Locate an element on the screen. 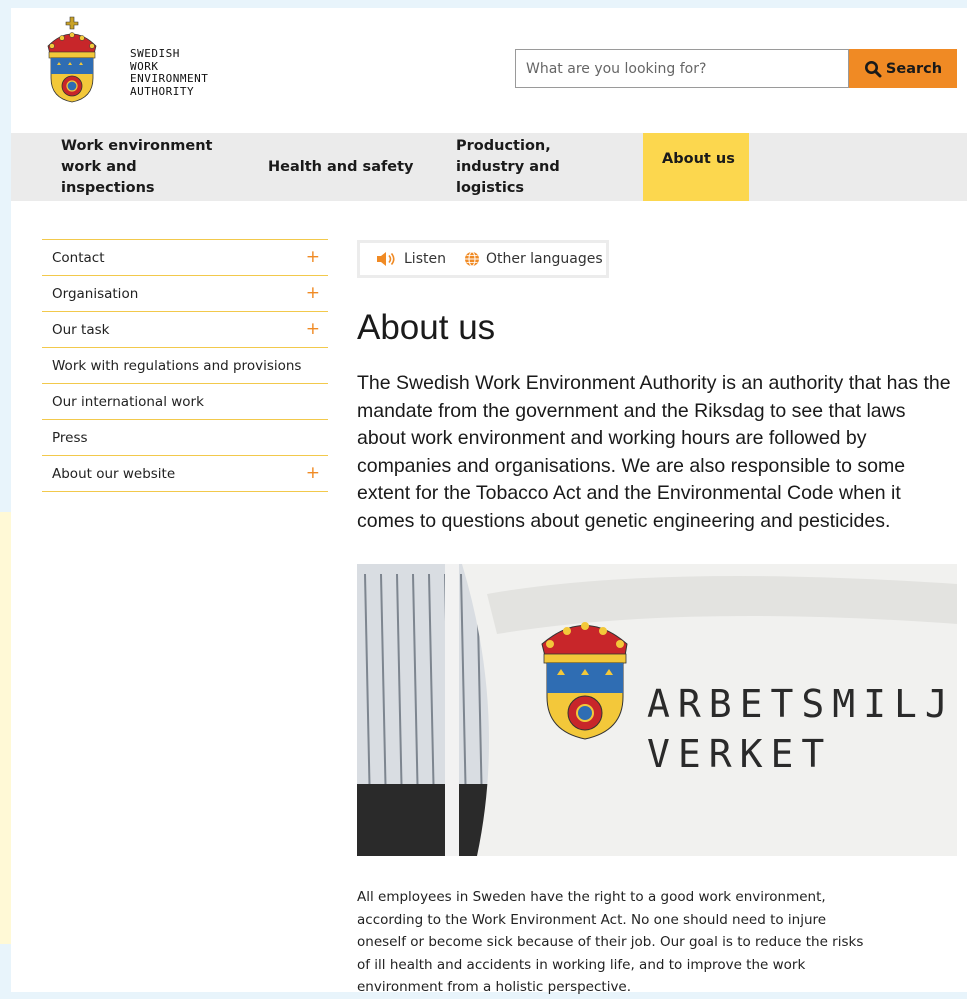  listen-button: Listen is located at coordinates (411, 259).